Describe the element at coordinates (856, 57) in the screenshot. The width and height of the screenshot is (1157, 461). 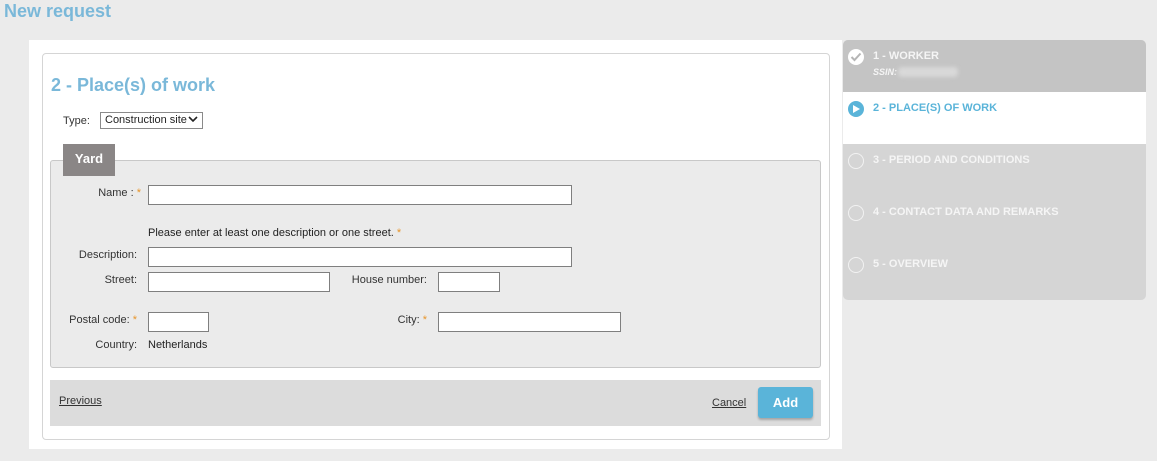
I see `checkmark-icon` at that location.